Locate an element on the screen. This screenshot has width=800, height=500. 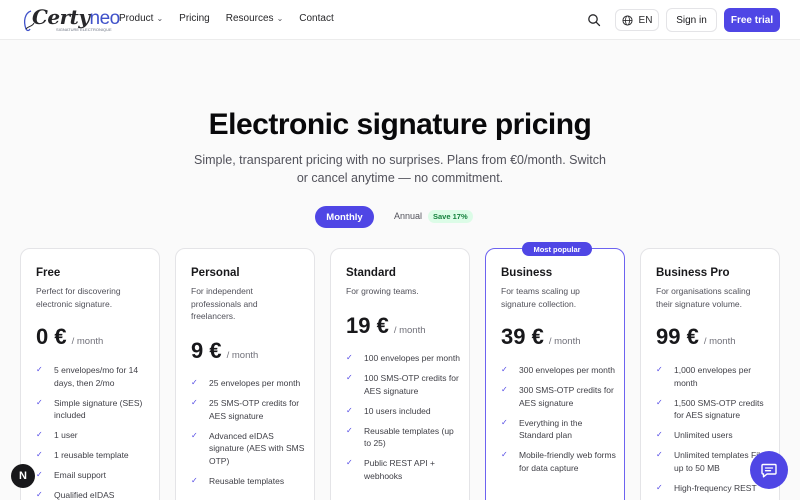
billing-monthly-toggle: Monthly is located at coordinates (344, 217).